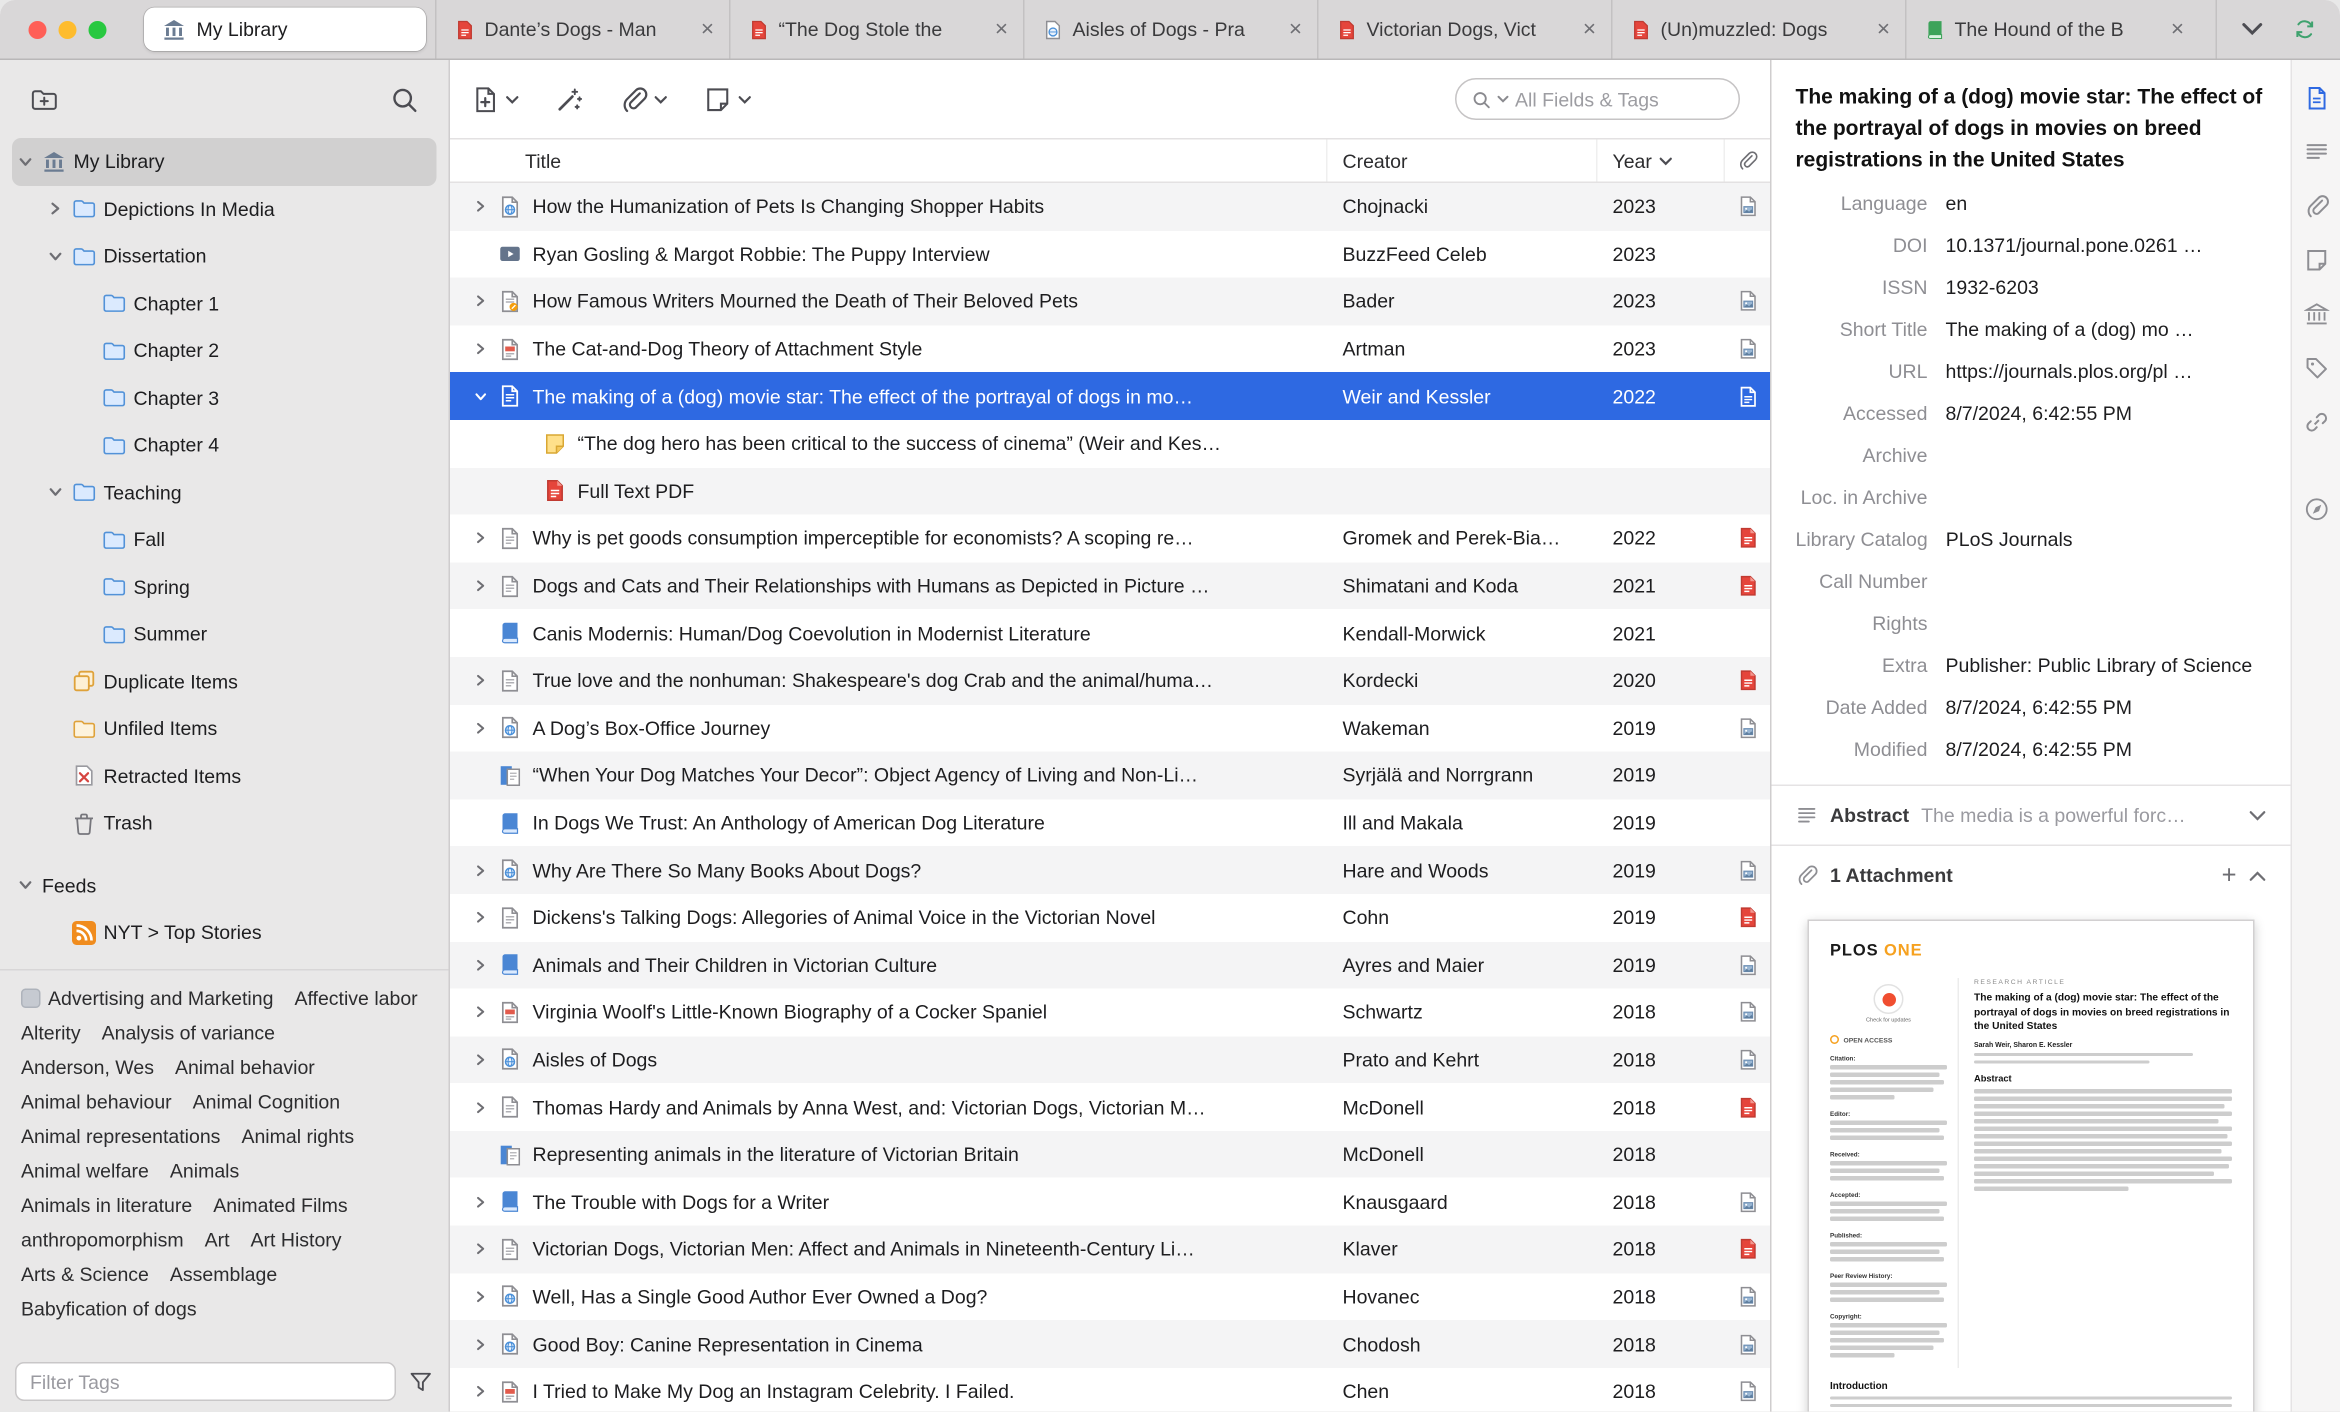 The height and width of the screenshot is (1412, 2340). I want to click on tag-analysis-of-variance: Analysis of variance, so click(188, 1032).